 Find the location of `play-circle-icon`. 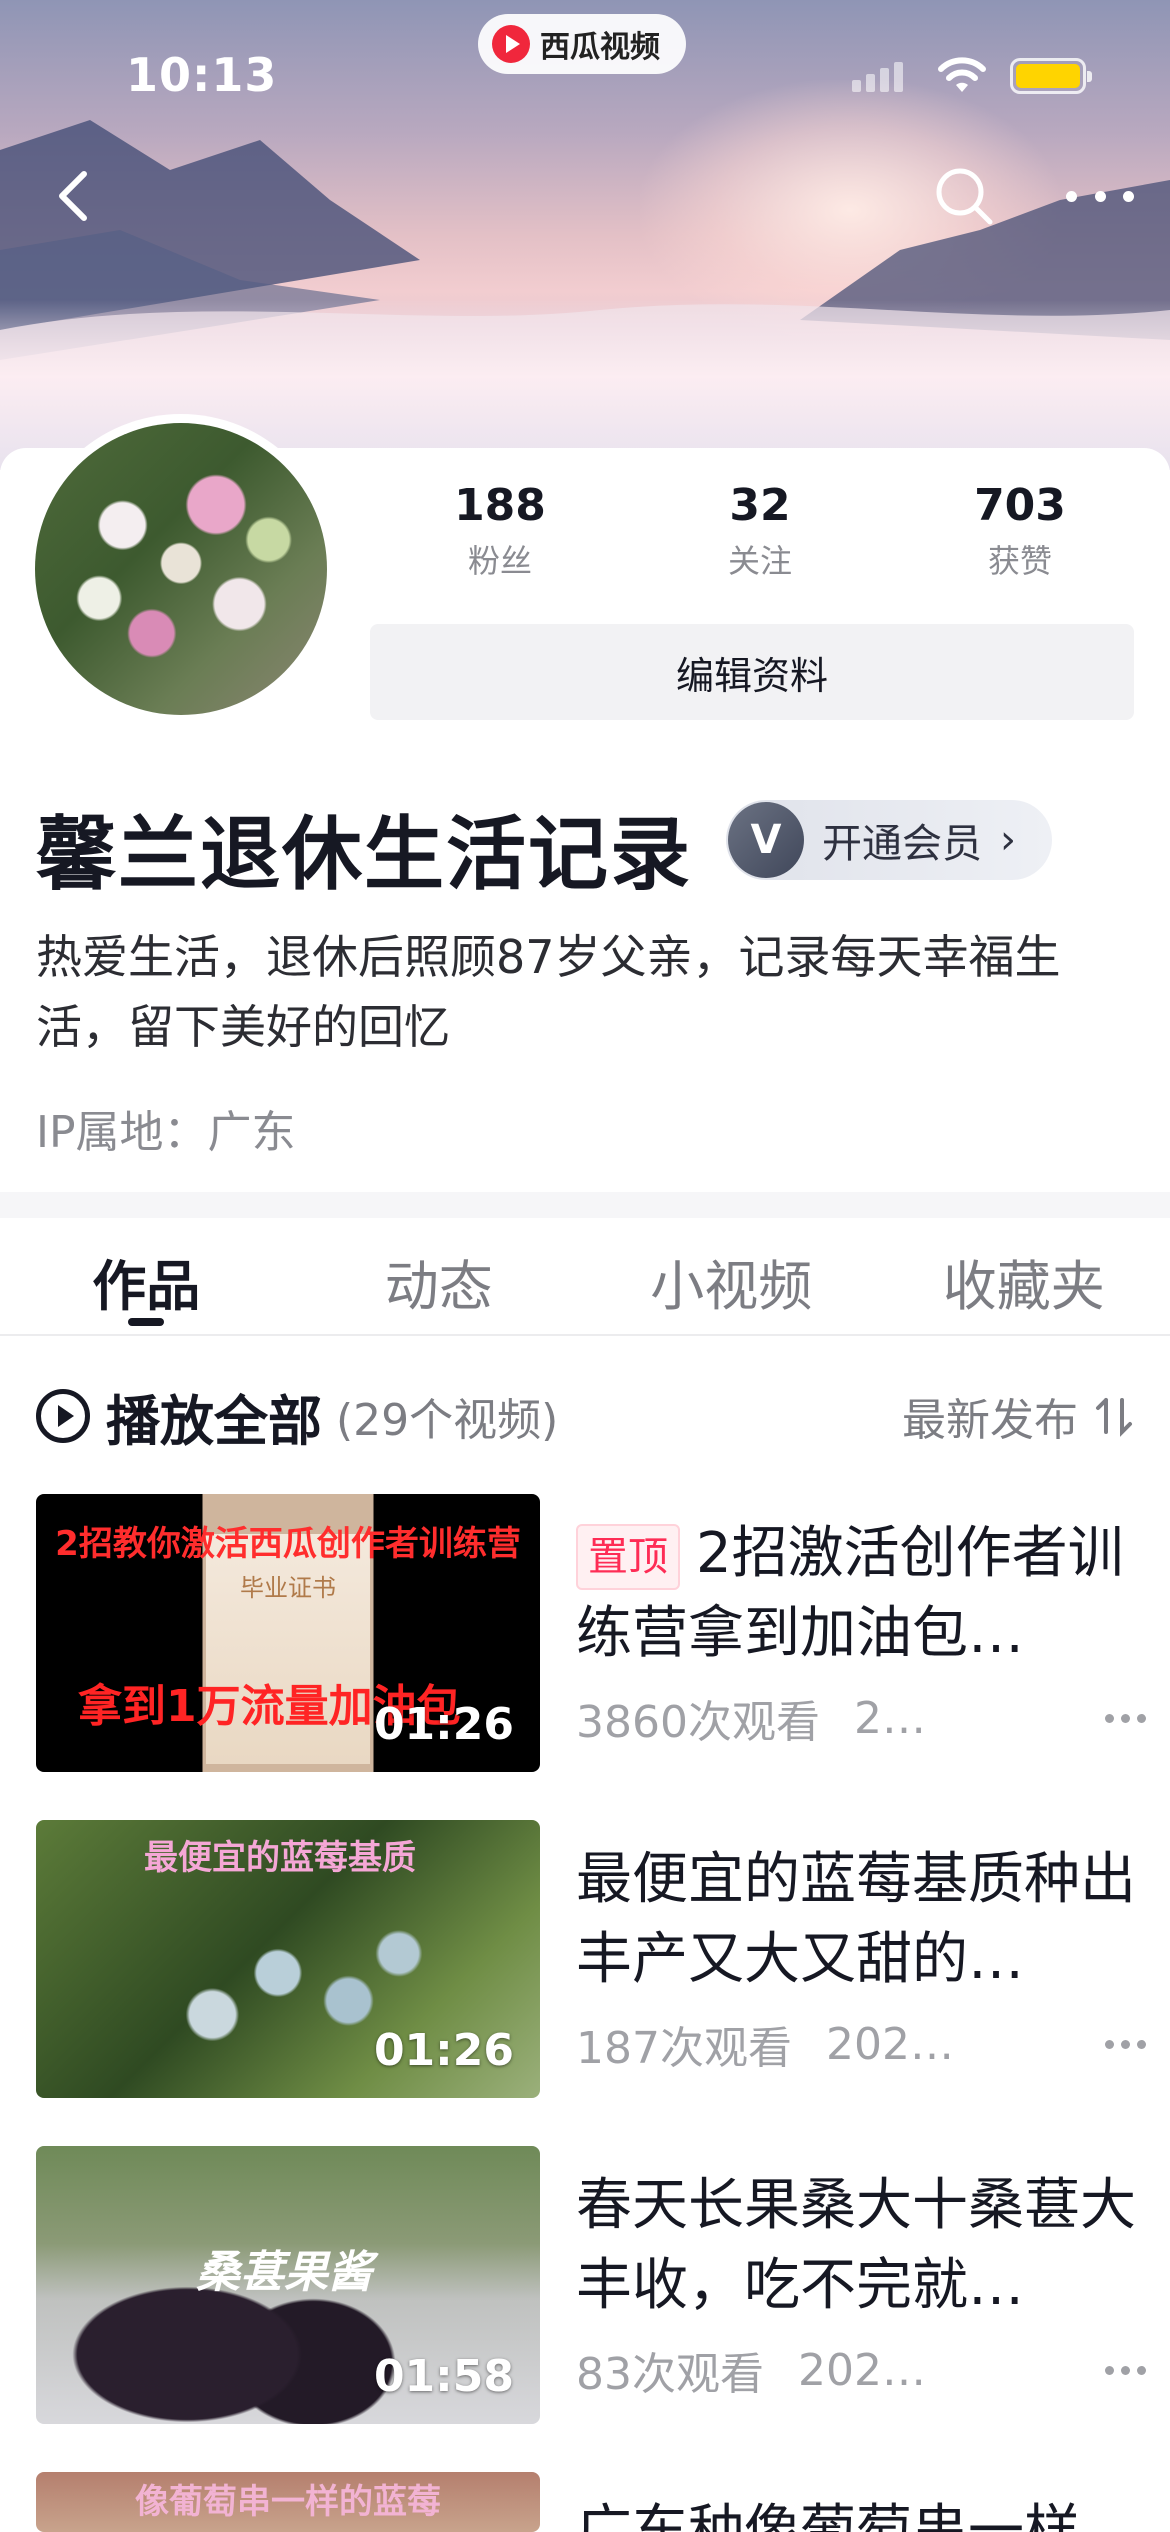

play-circle-icon is located at coordinates (63, 1416).